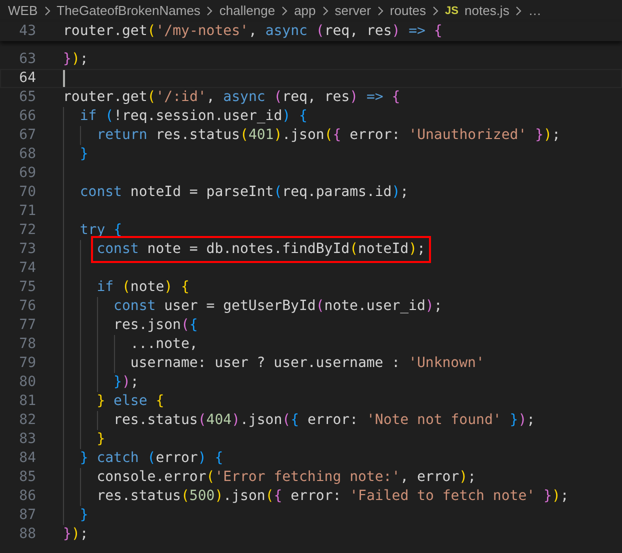 Image resolution: width=622 pixels, height=553 pixels. I want to click on code-line: return res.status(401).json({ error: 'Unauthorized' });, so click(328, 135).